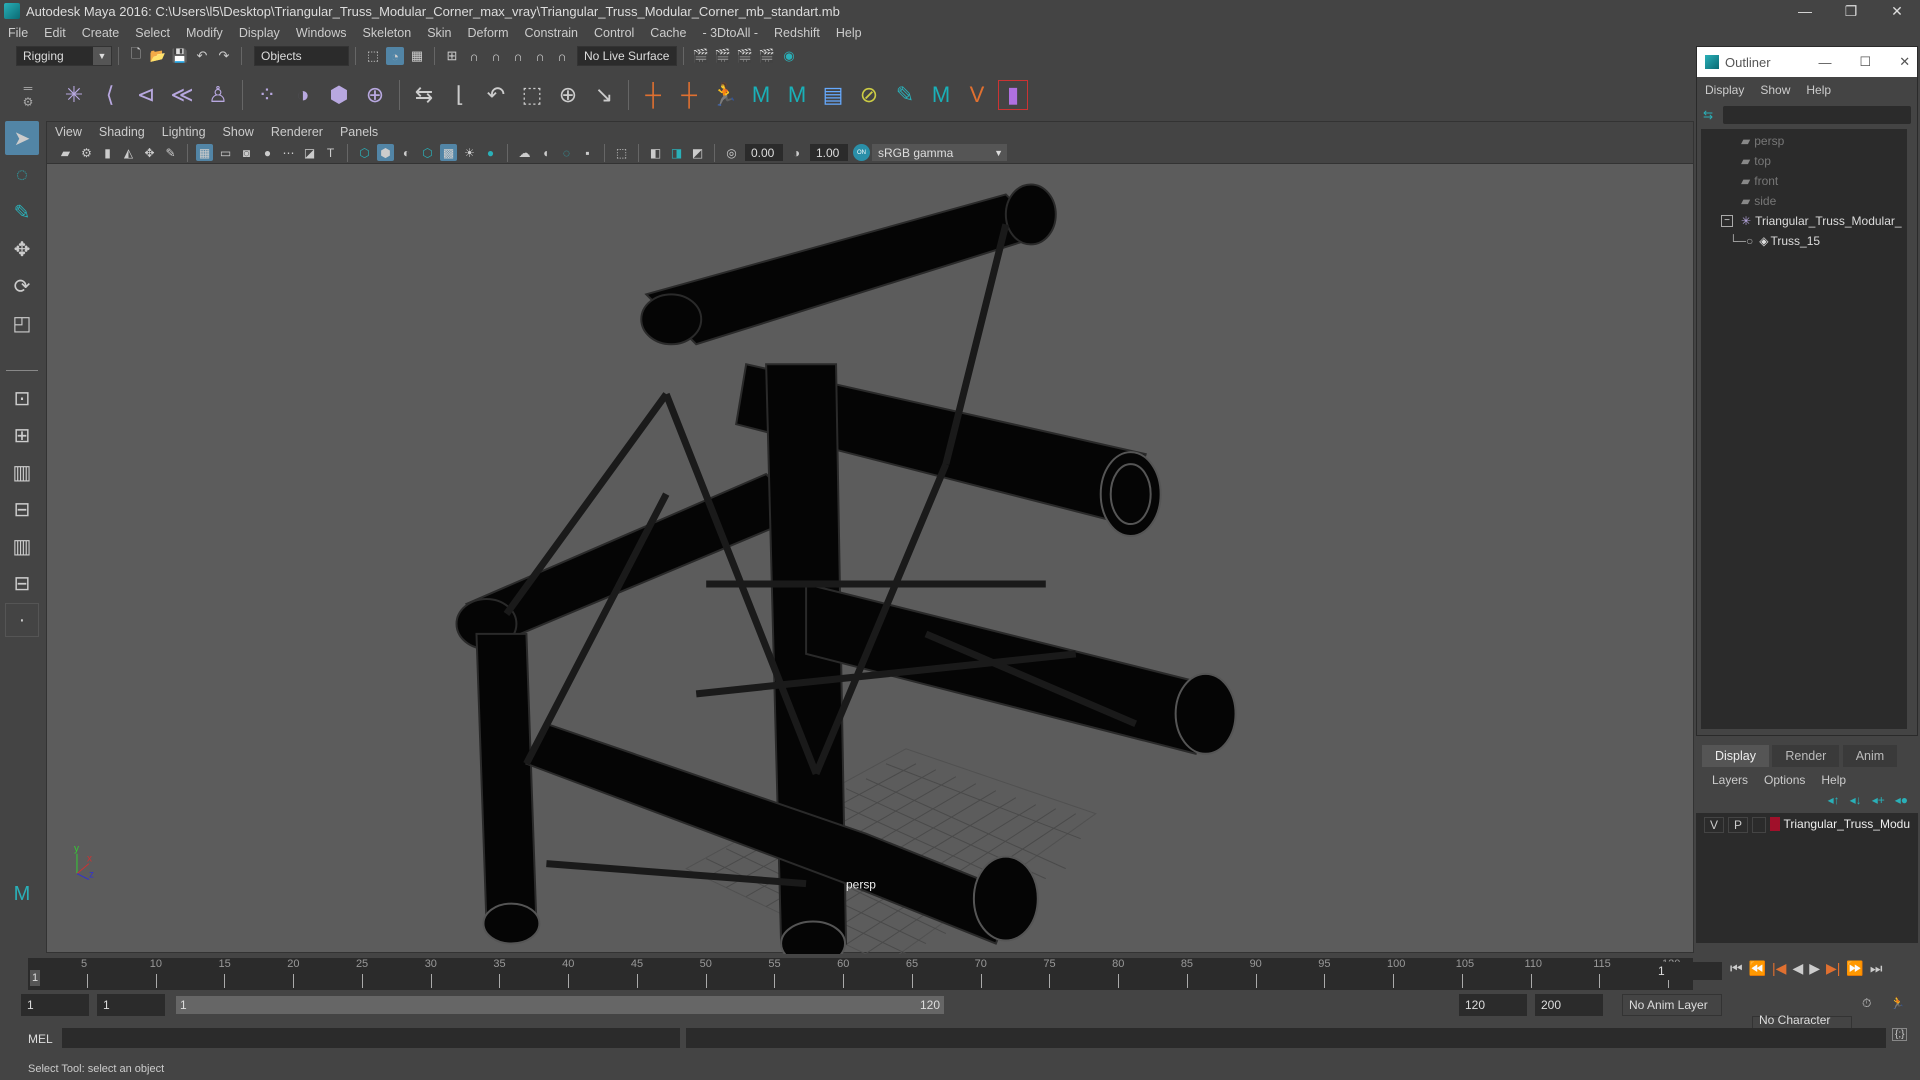 This screenshot has height=1080, width=1920. I want to click on animation-end-field: 200, so click(1569, 1005).